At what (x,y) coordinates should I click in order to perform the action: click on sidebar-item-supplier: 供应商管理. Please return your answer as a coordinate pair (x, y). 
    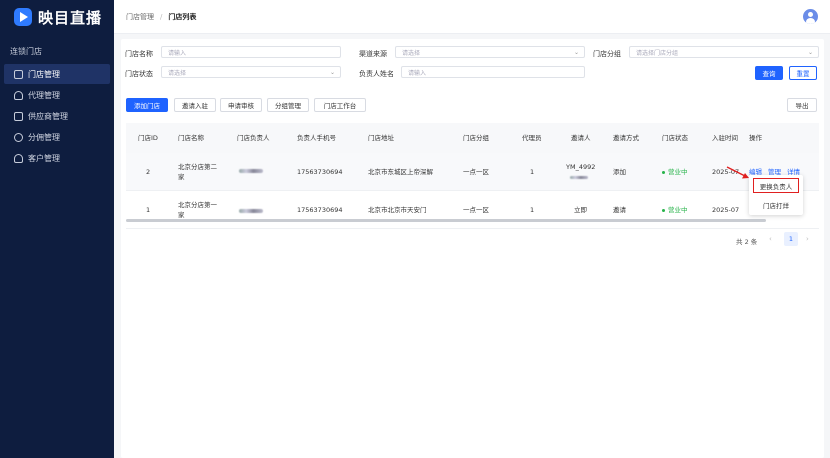
    Looking at the image, I should click on (57, 116).